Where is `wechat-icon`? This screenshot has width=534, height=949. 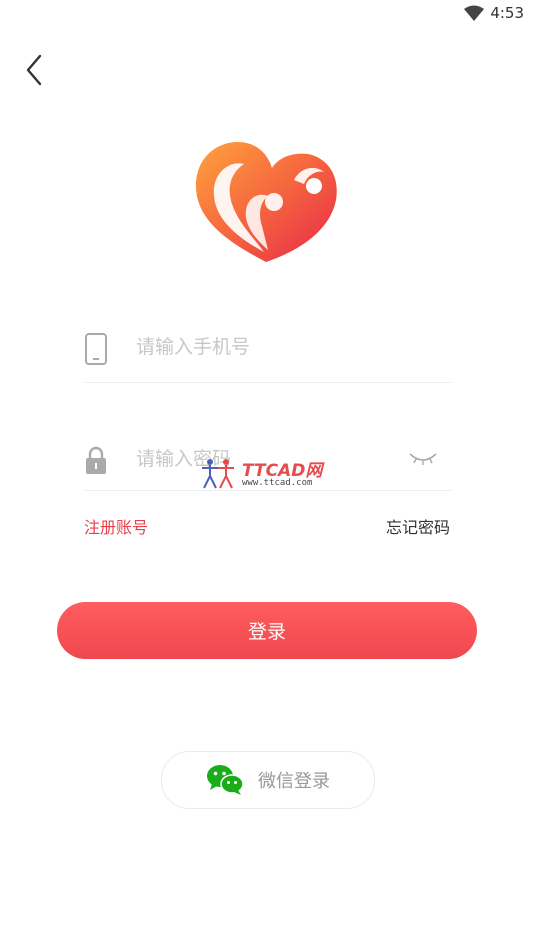
wechat-icon is located at coordinates (225, 780).